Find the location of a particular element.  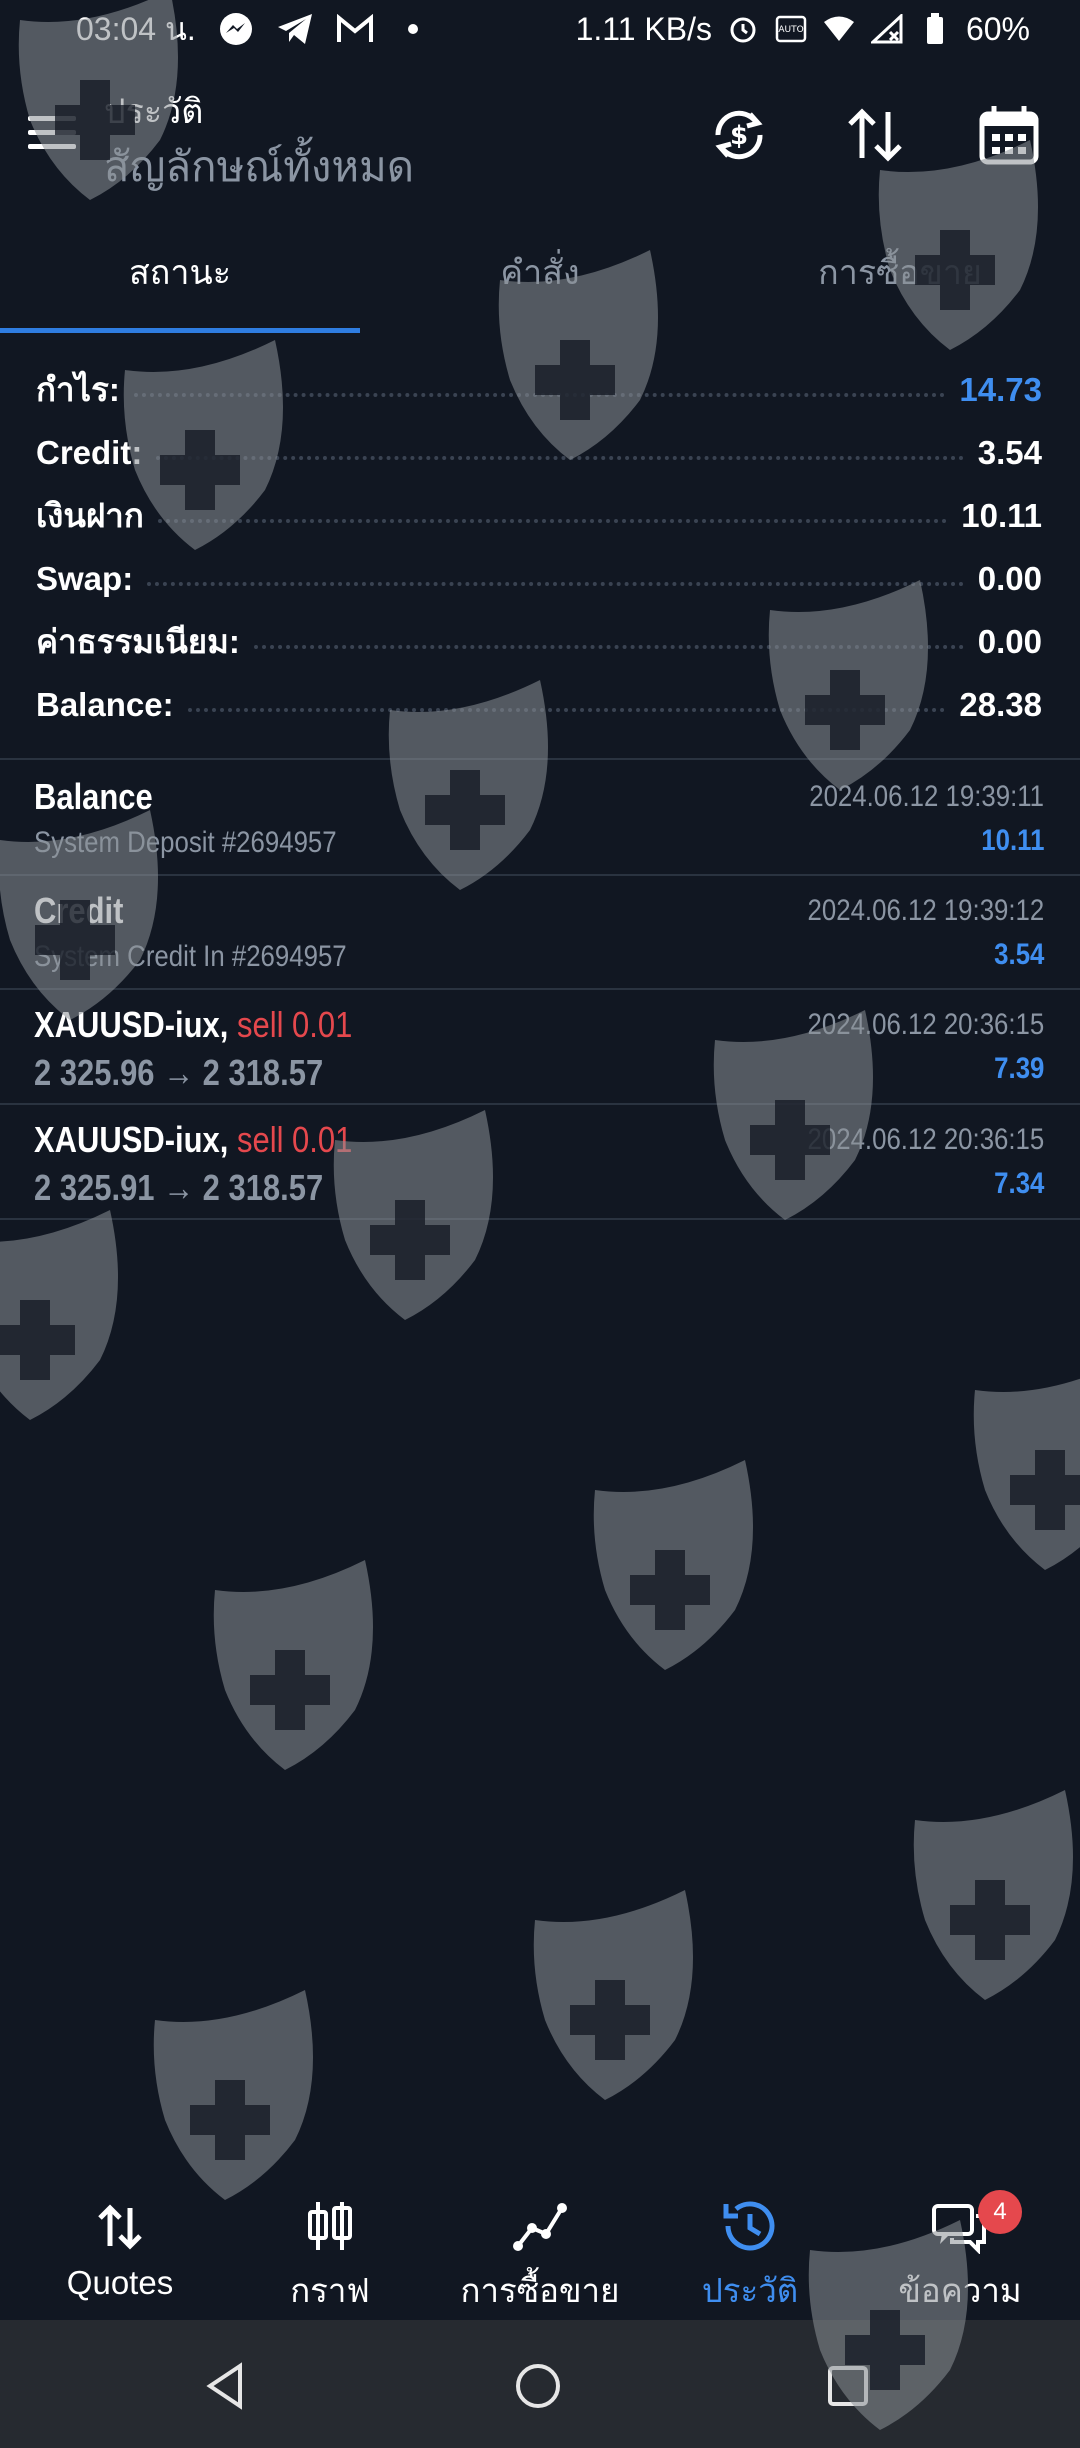

signal-icon is located at coordinates (887, 29).